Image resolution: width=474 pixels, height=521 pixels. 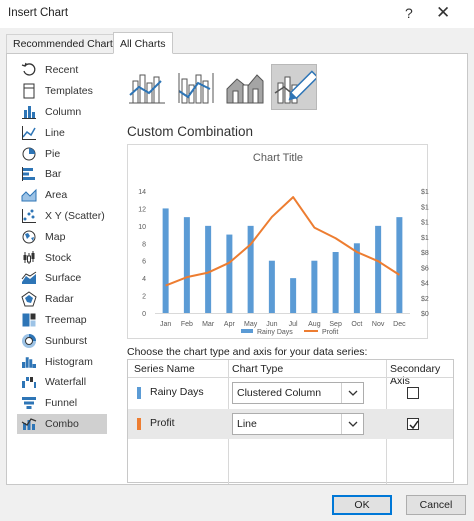 I want to click on chart-type-label: Stock, so click(x=58, y=257).